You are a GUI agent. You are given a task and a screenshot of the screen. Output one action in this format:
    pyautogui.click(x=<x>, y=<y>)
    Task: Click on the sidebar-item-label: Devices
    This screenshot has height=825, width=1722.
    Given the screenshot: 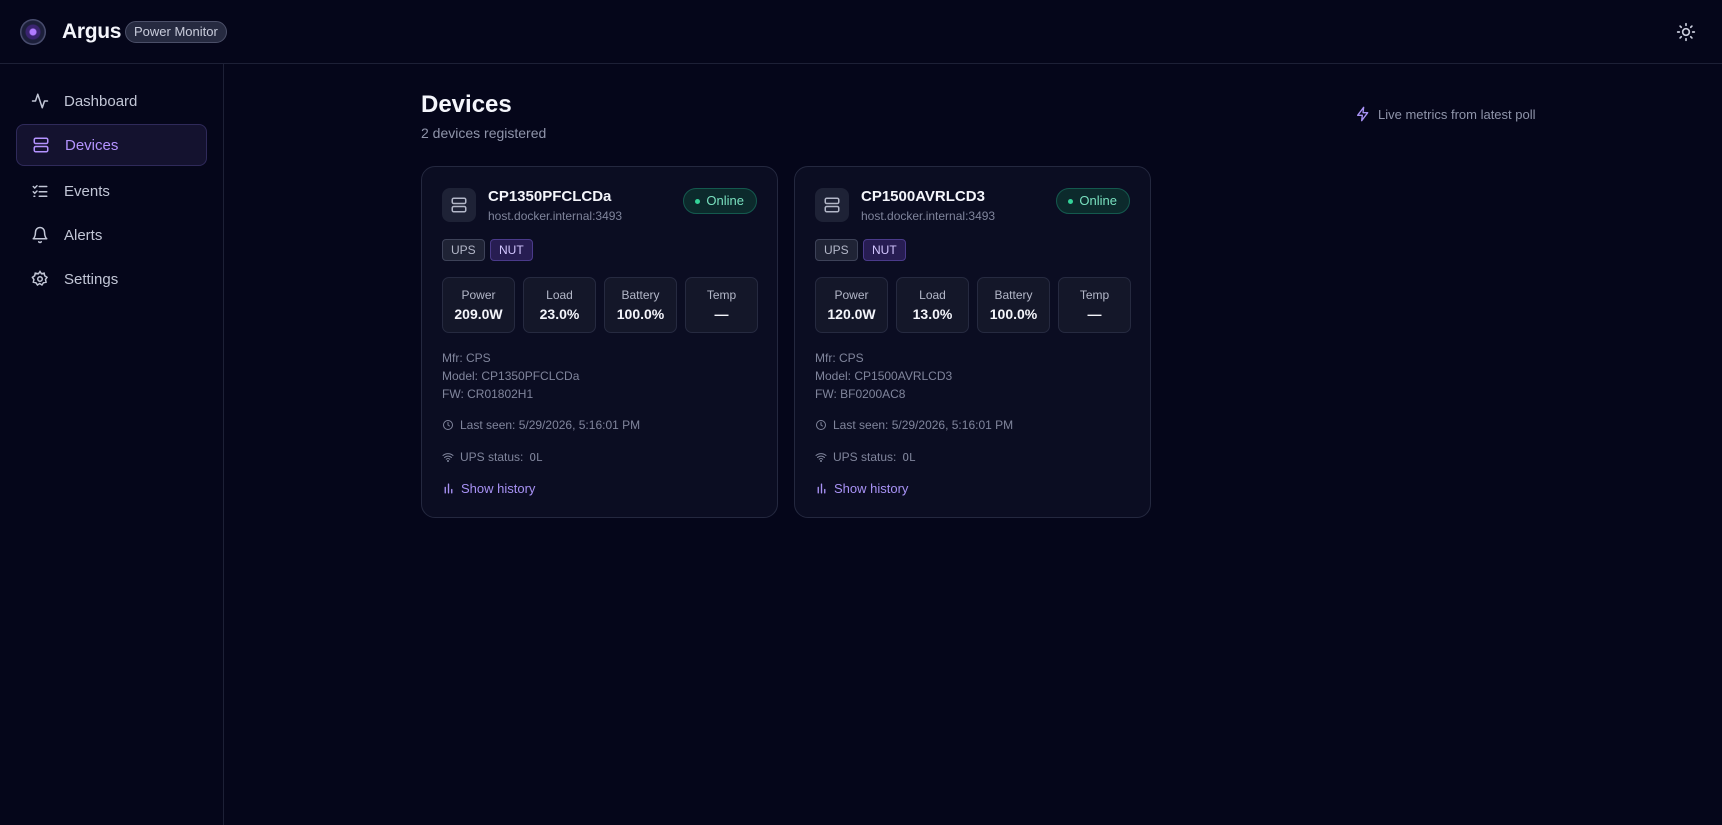 What is the action you would take?
    pyautogui.click(x=92, y=145)
    